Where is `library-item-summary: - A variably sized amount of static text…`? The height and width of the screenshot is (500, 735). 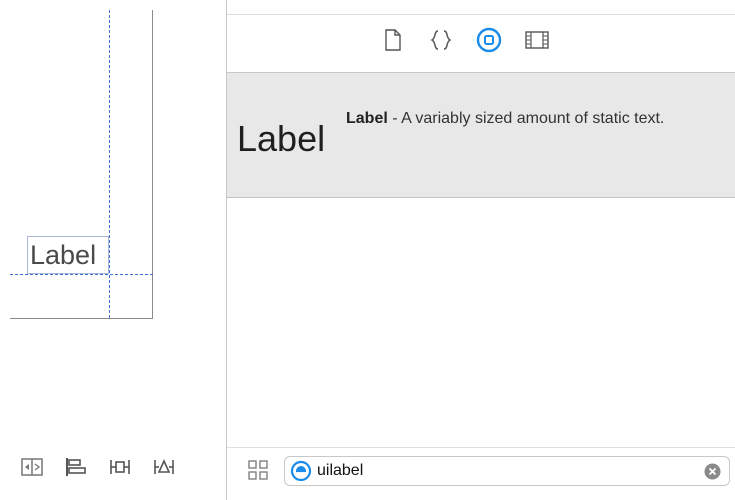
library-item-summary: - A variably sized amount of static text… is located at coordinates (526, 118).